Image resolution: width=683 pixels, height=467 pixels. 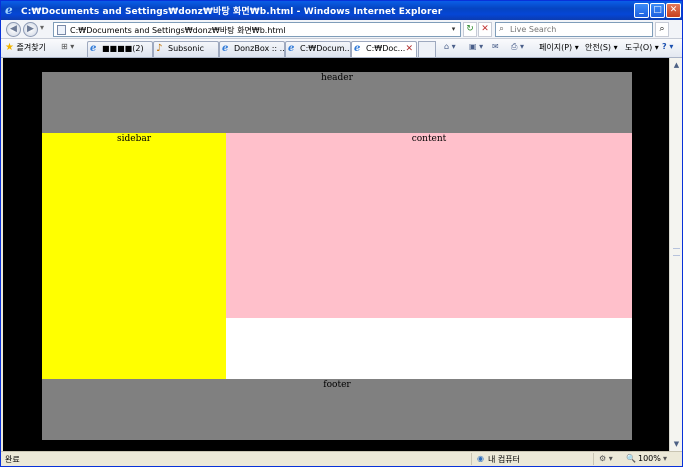 I want to click on forward-button: ▶, so click(x=30, y=29).